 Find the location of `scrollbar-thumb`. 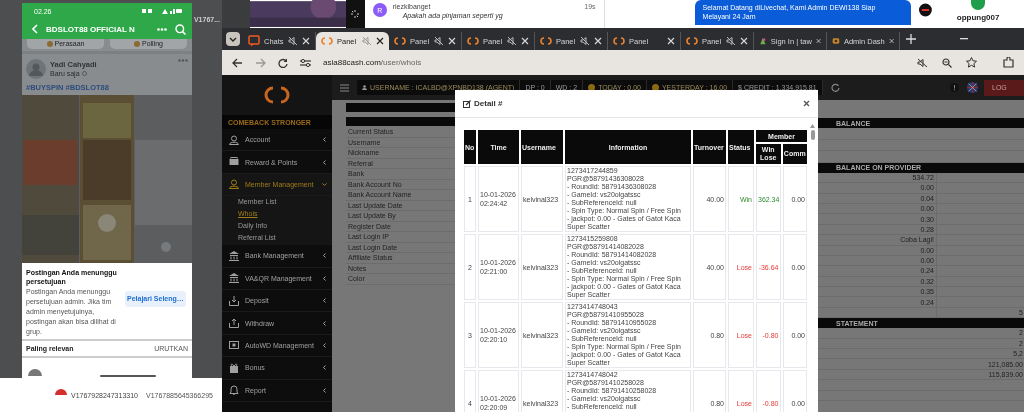

scrollbar-thumb is located at coordinates (812, 135).